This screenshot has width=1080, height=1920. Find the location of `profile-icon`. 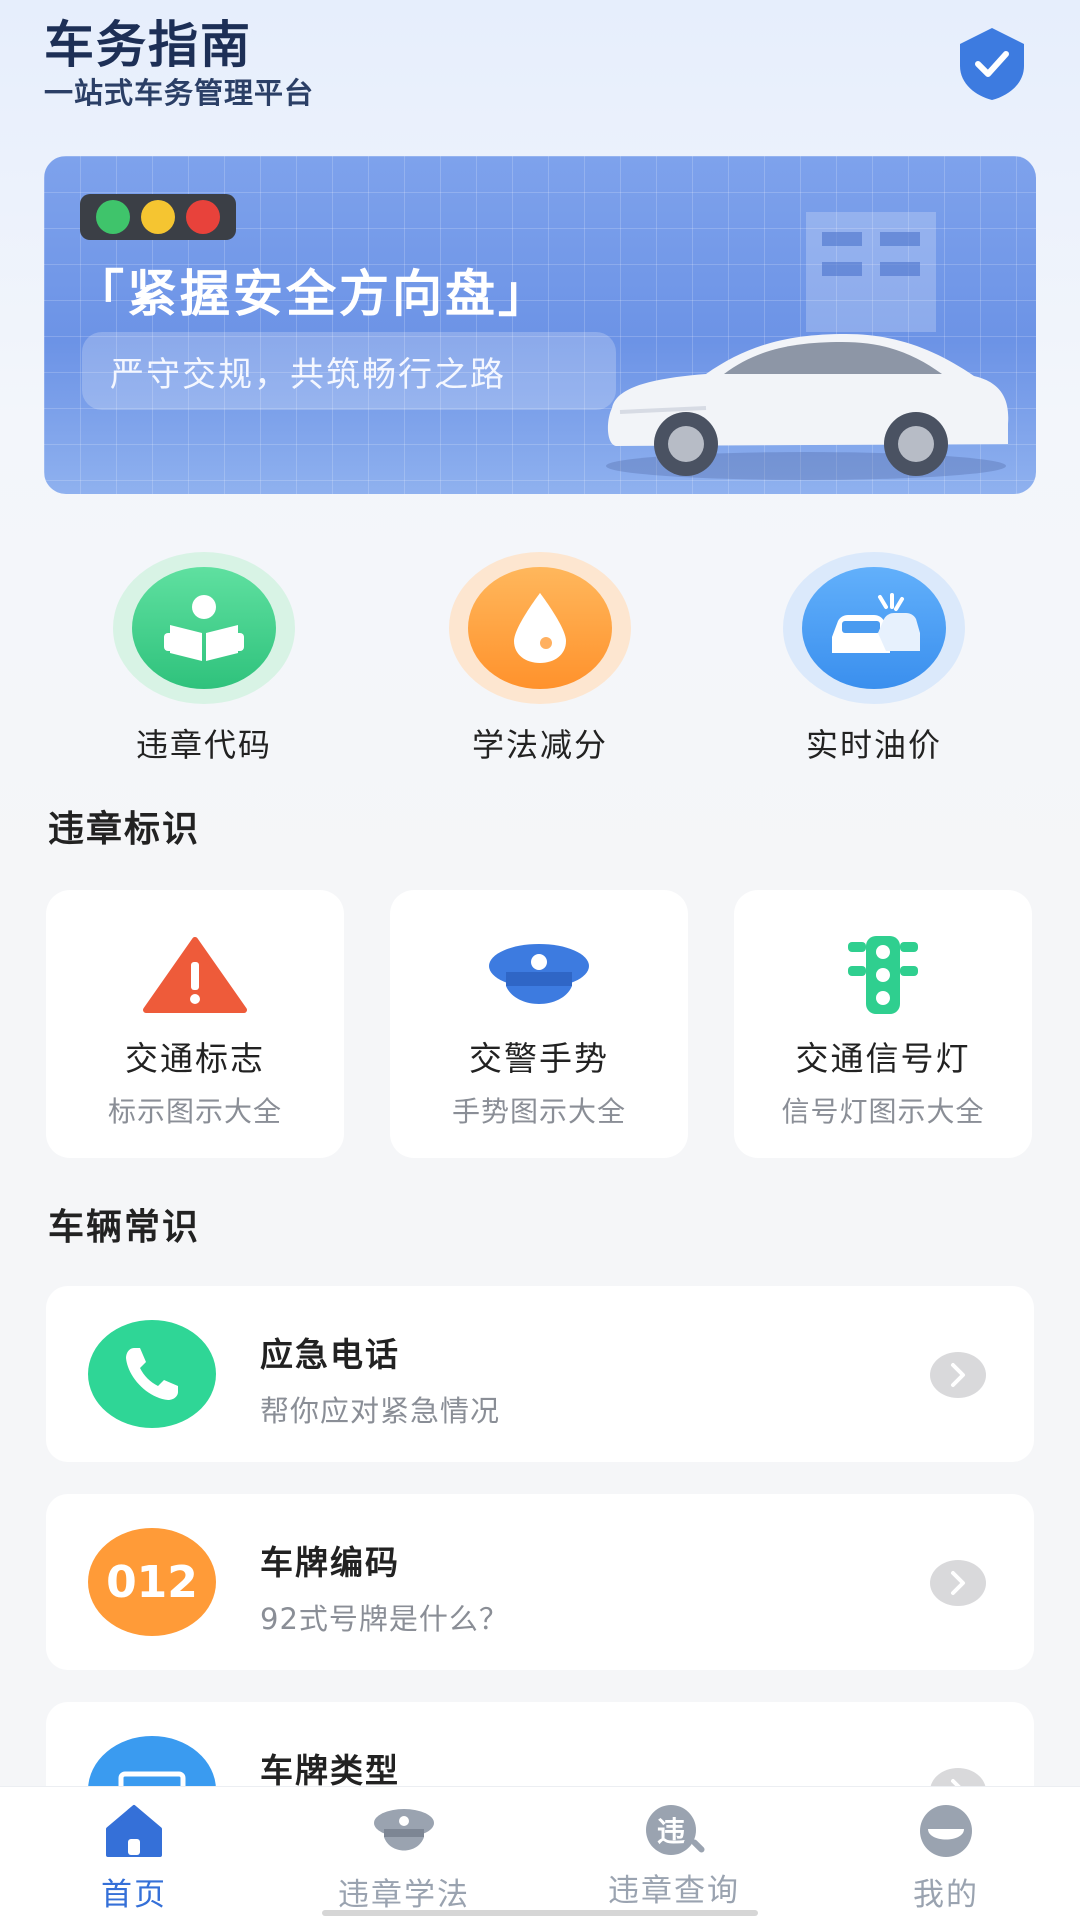

profile-icon is located at coordinates (946, 1831).